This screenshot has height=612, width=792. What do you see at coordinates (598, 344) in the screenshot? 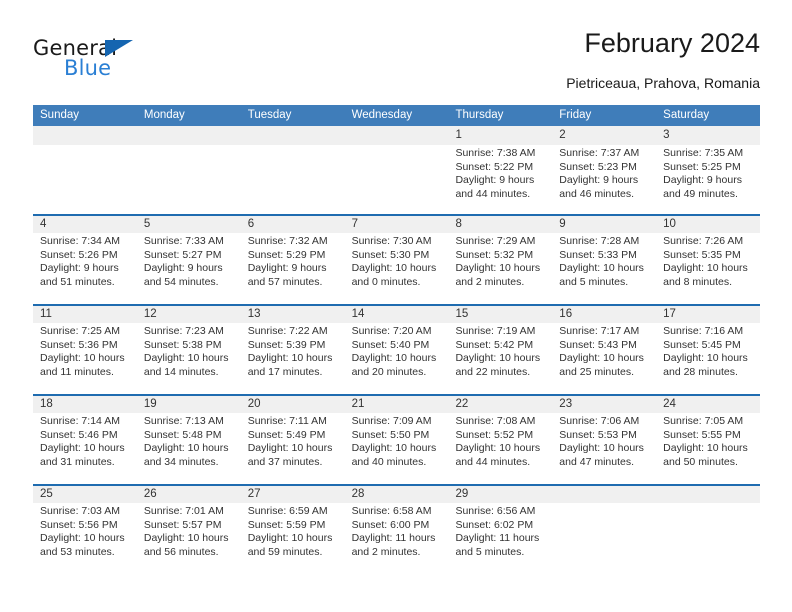
I see `day-info-line: Sunset: 5:43 PM` at bounding box center [598, 344].